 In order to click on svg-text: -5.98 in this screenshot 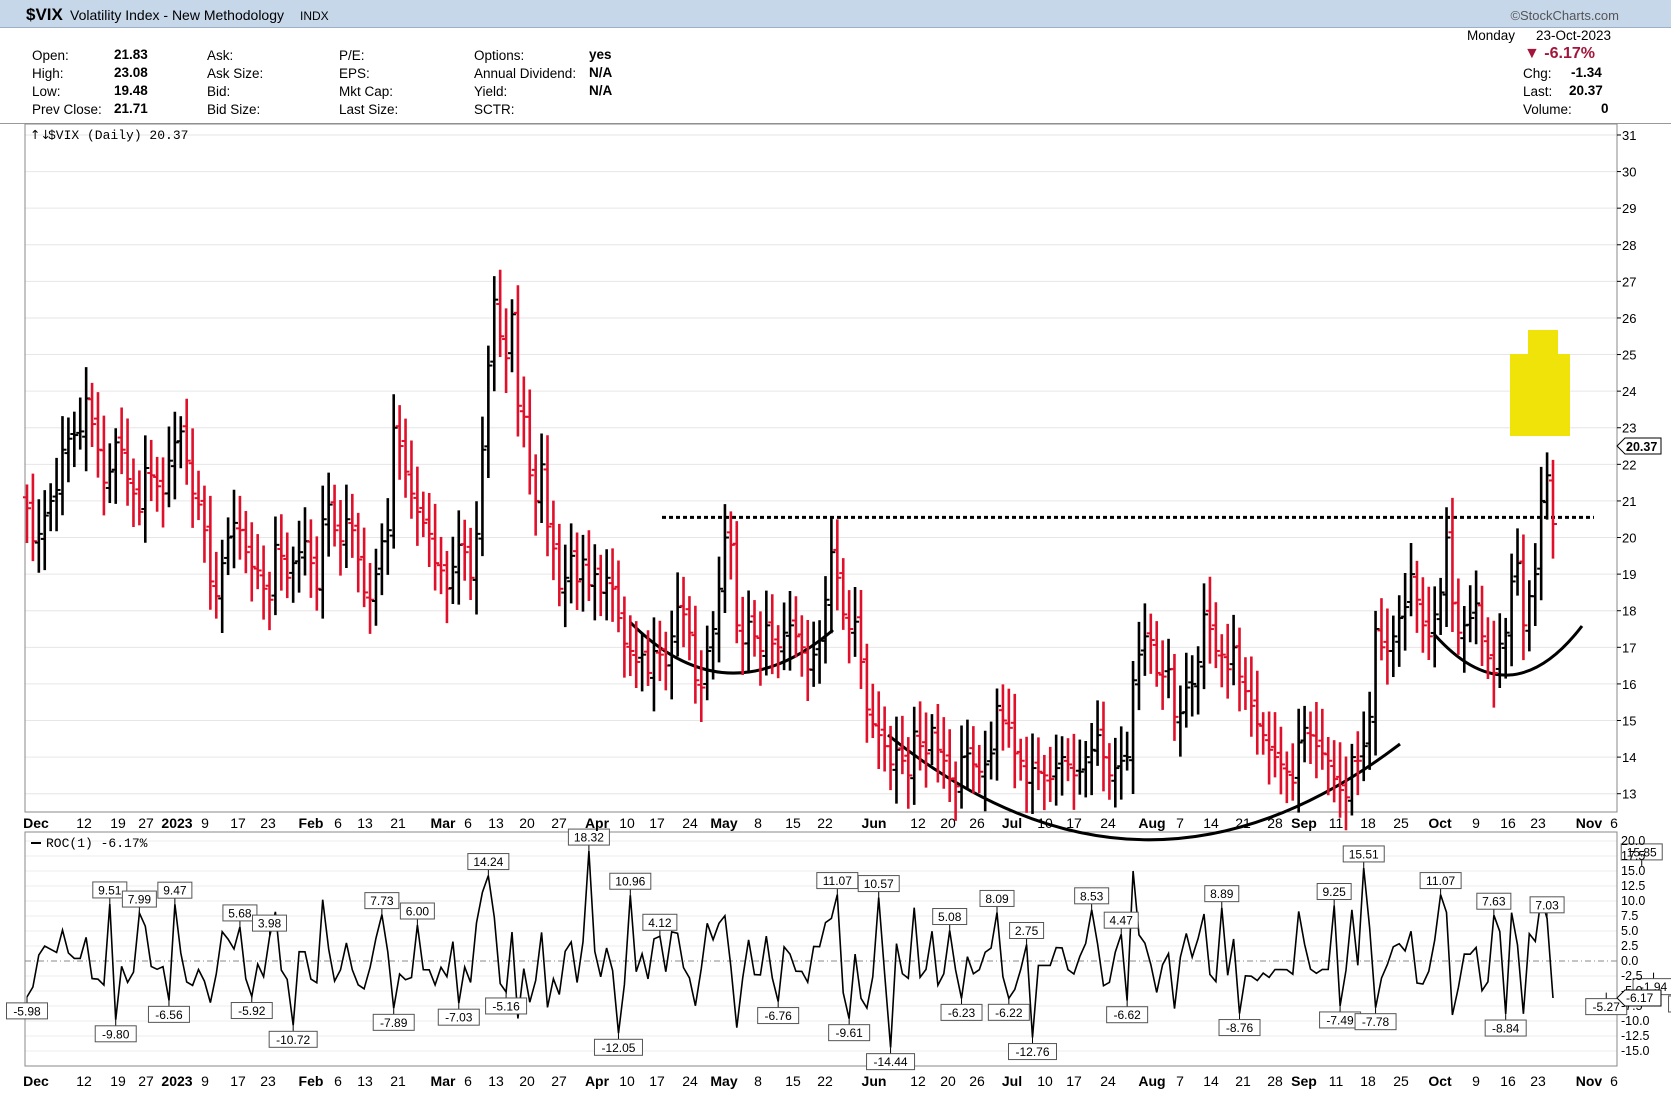, I will do `click(27, 1011)`.